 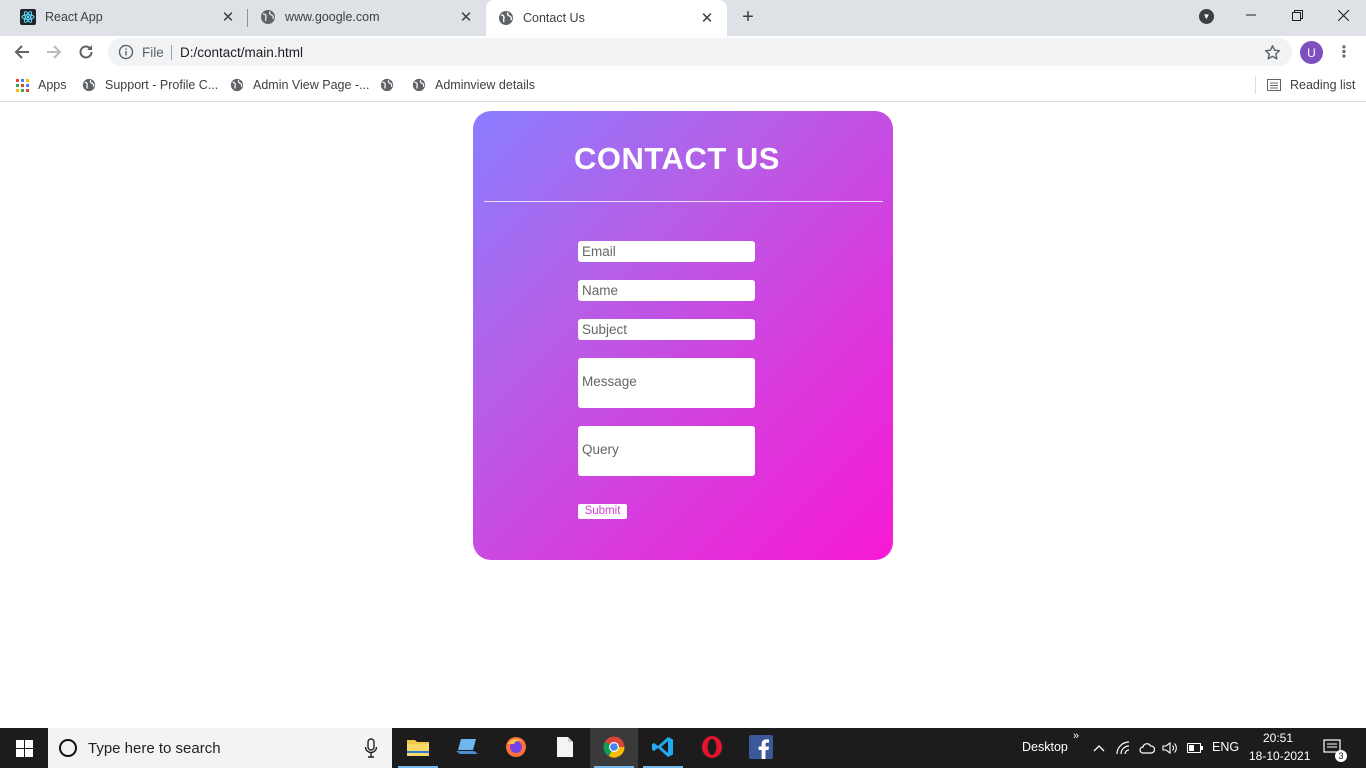 I want to click on reading-list-icon, so click(x=1274, y=85).